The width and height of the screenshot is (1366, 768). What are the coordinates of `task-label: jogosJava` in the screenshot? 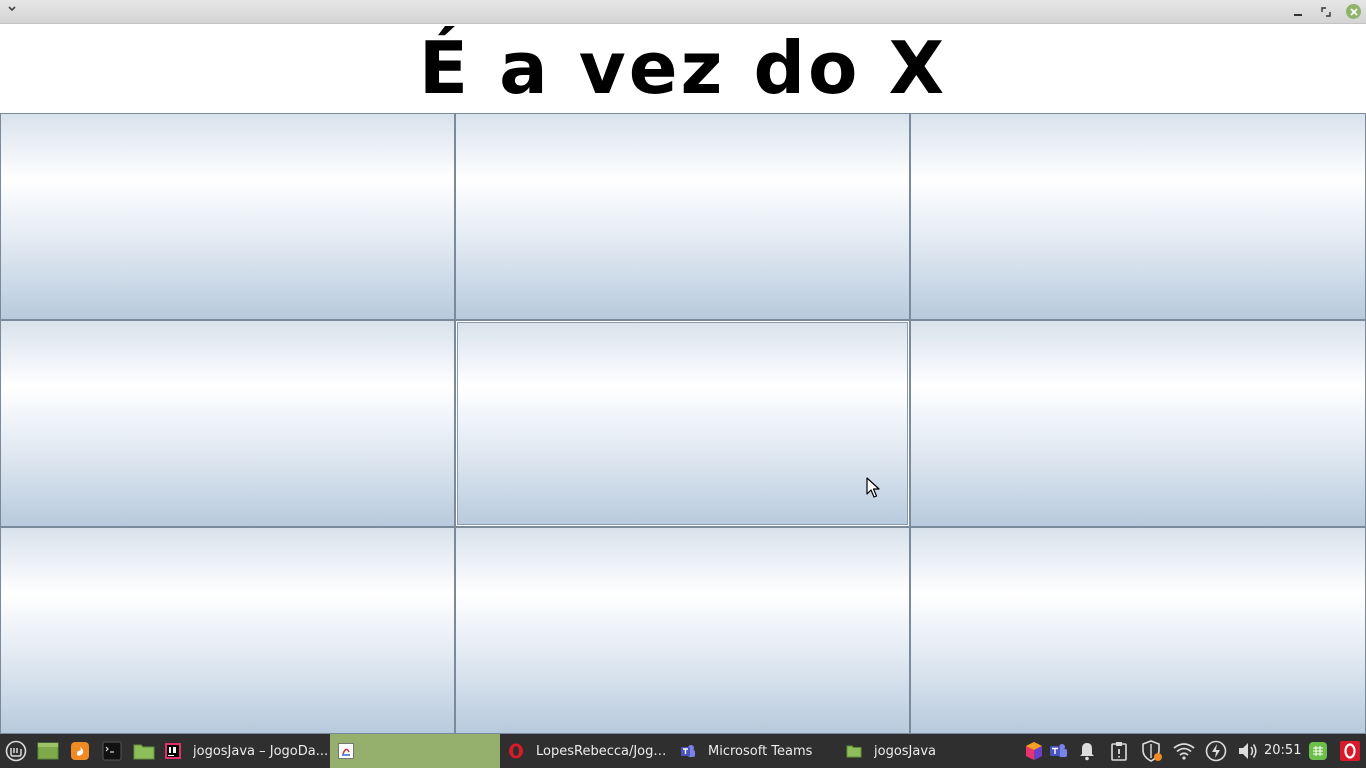 It's located at (905, 751).